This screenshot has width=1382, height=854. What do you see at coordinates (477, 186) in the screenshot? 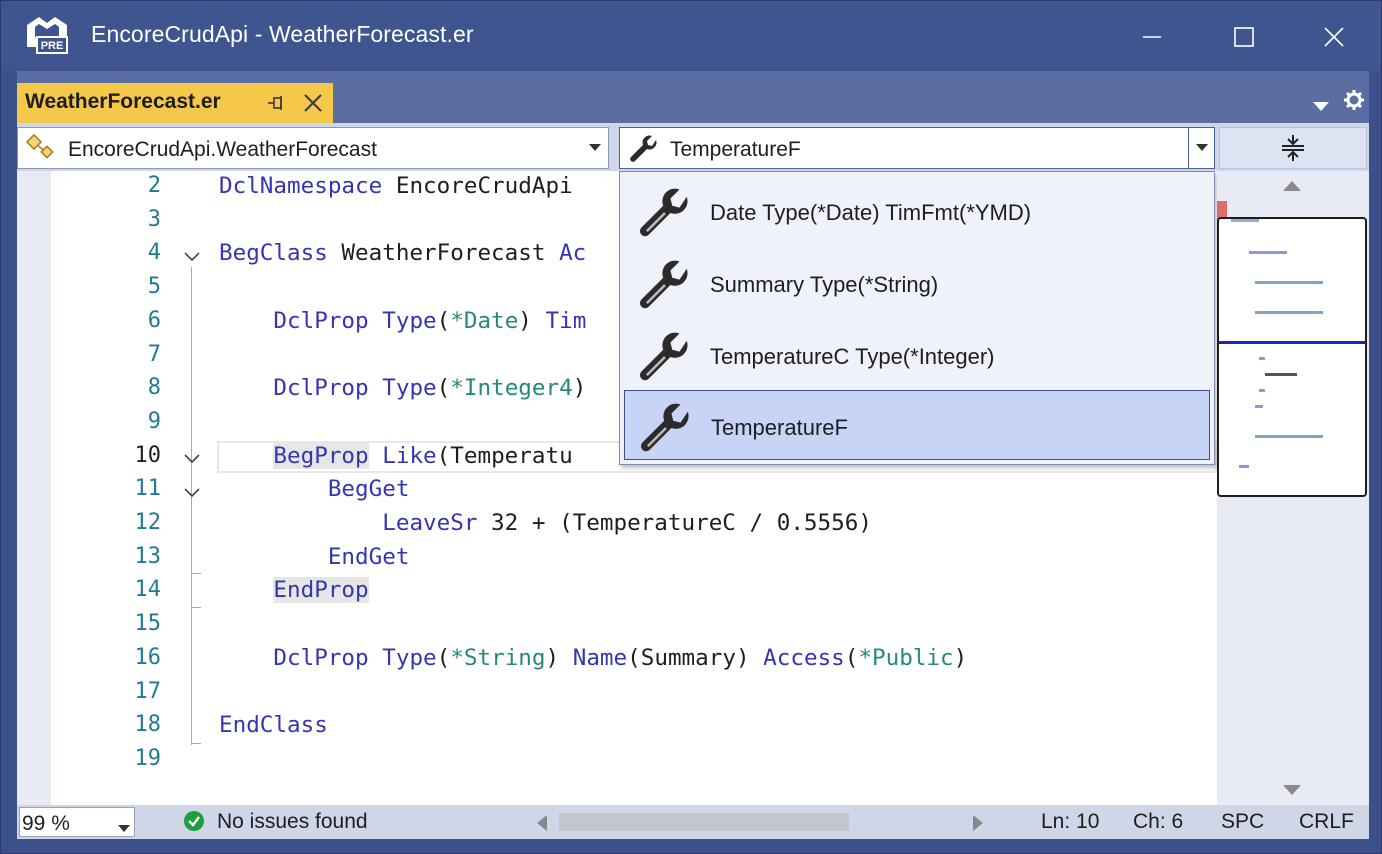
I see `text-token: EncoreCrudApi` at bounding box center [477, 186].